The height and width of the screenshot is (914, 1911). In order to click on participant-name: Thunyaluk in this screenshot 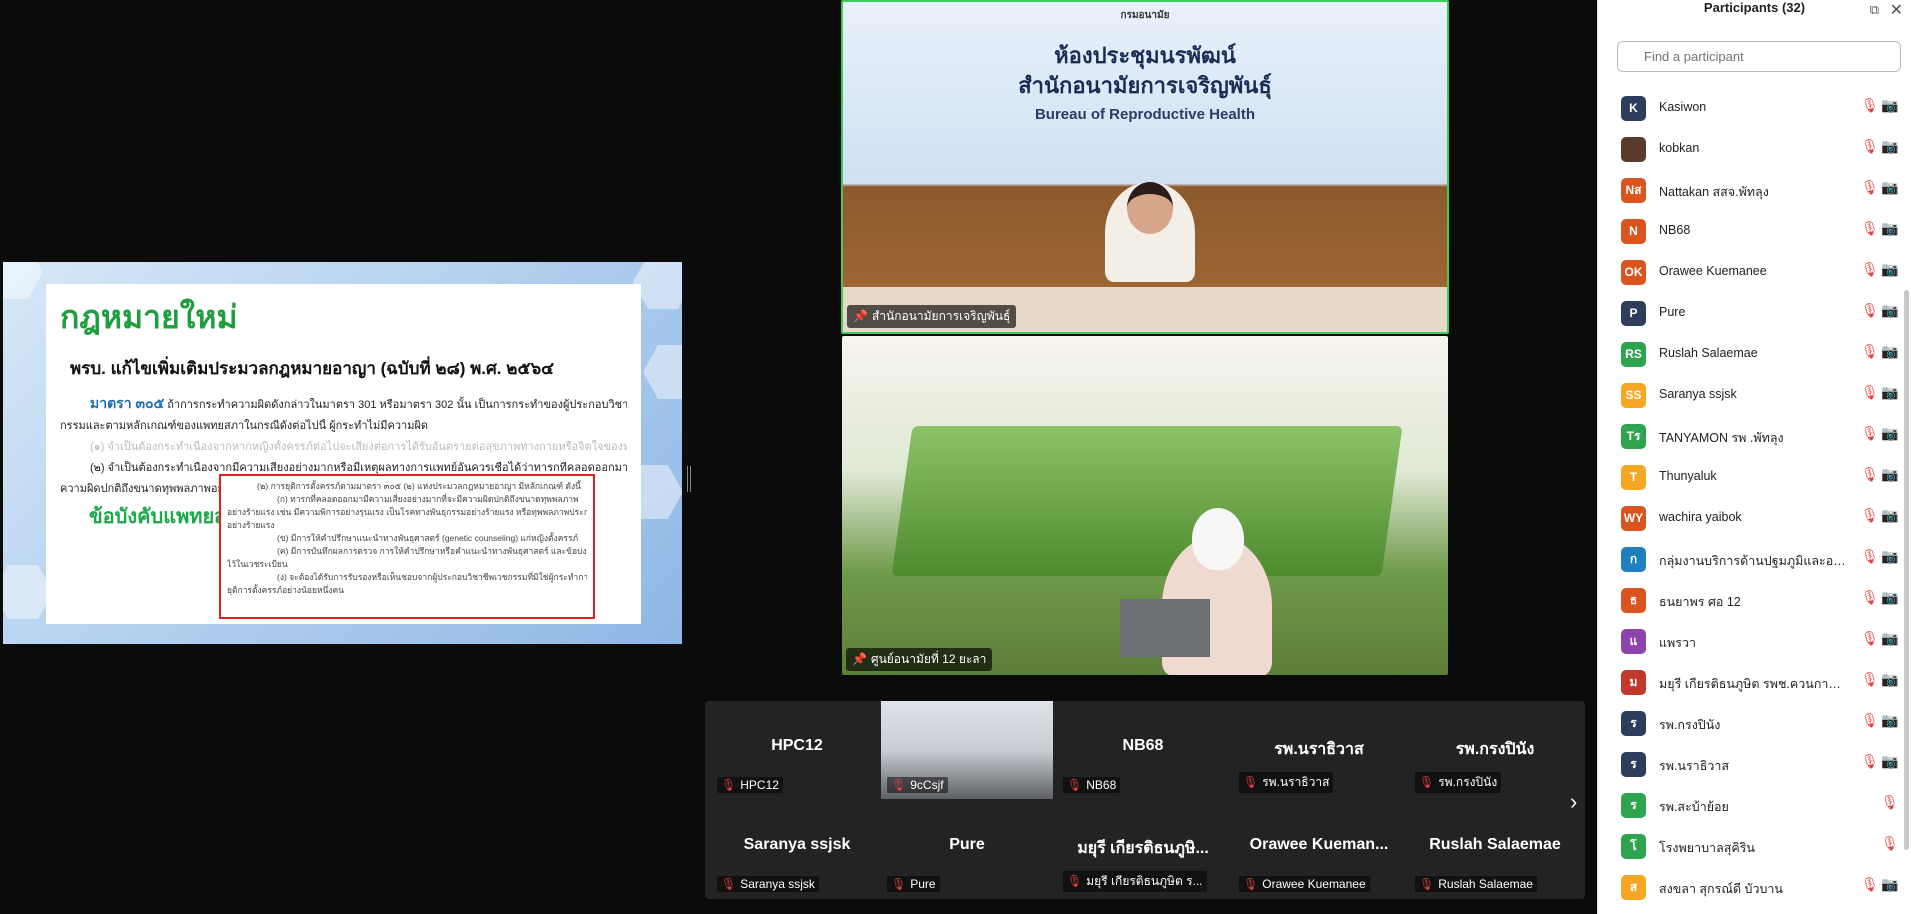, I will do `click(1688, 476)`.